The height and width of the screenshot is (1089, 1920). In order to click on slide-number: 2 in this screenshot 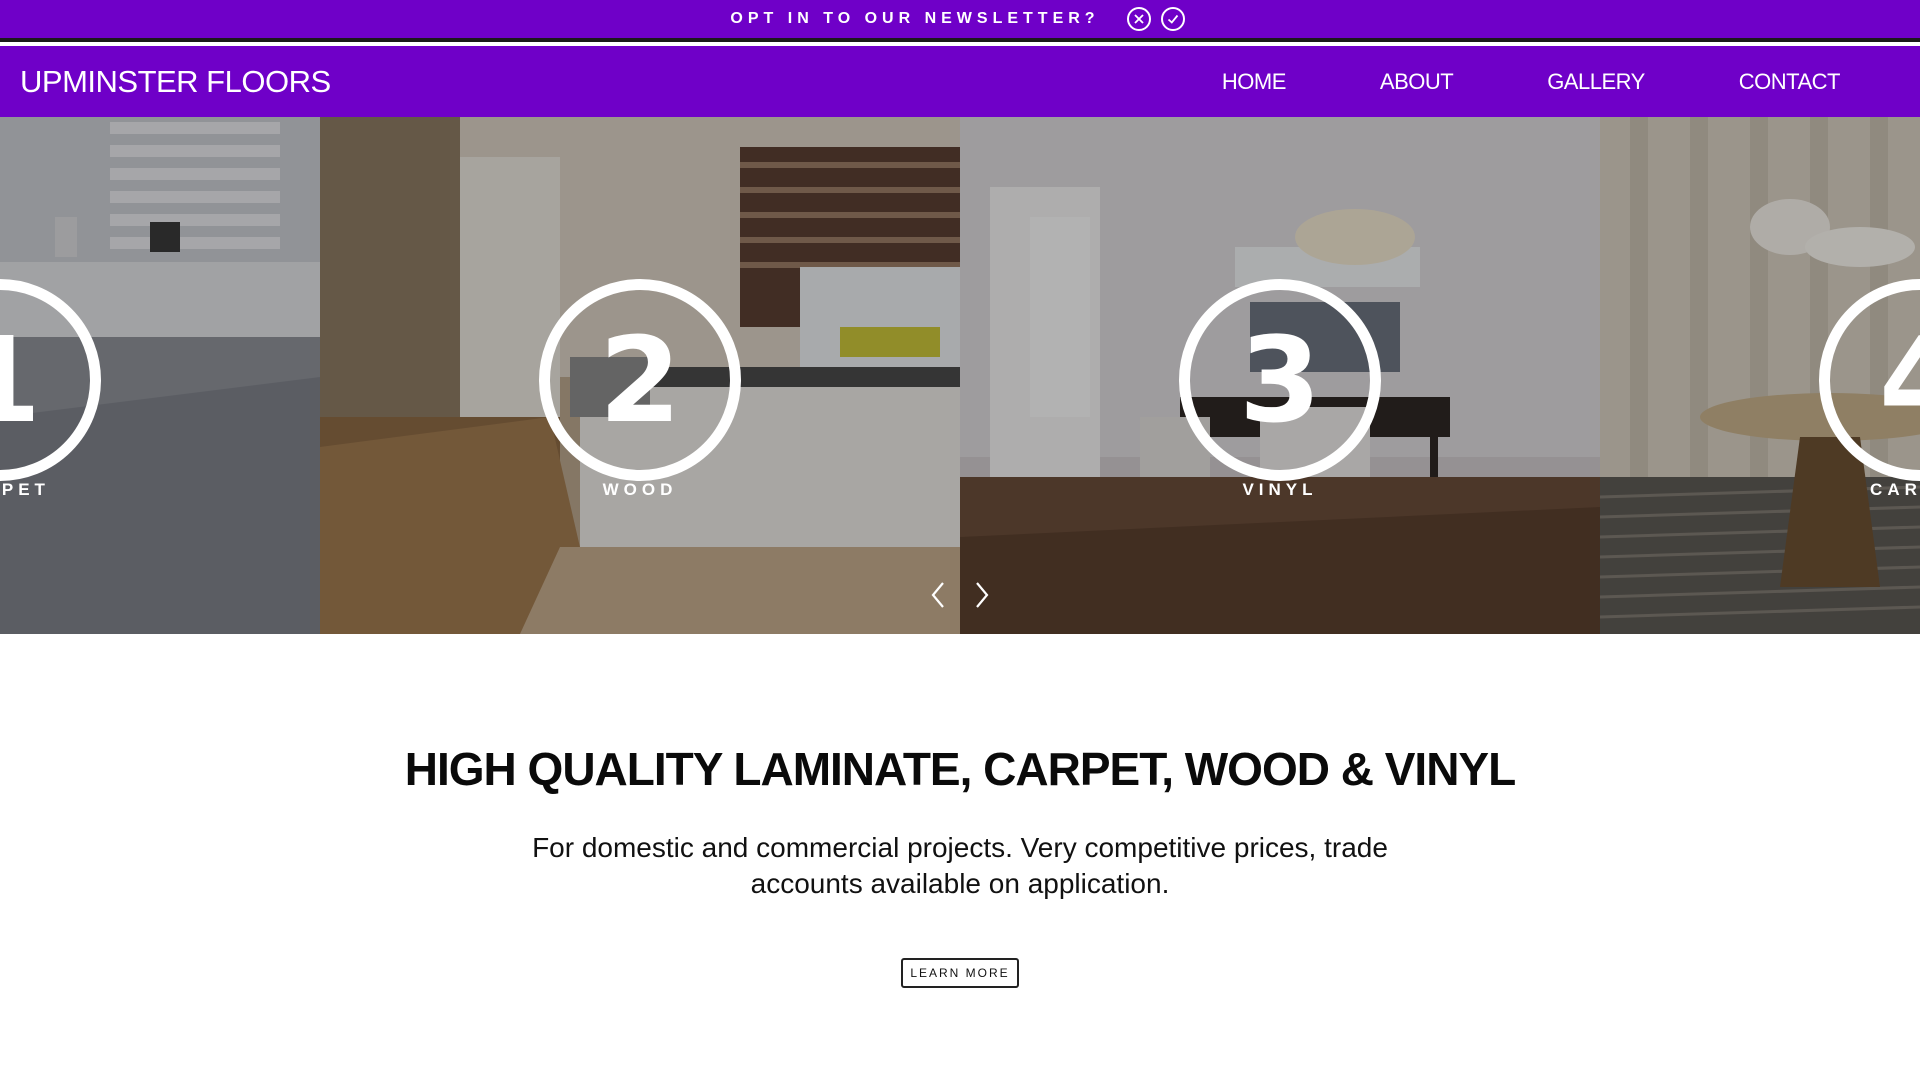, I will do `click(640, 380)`.